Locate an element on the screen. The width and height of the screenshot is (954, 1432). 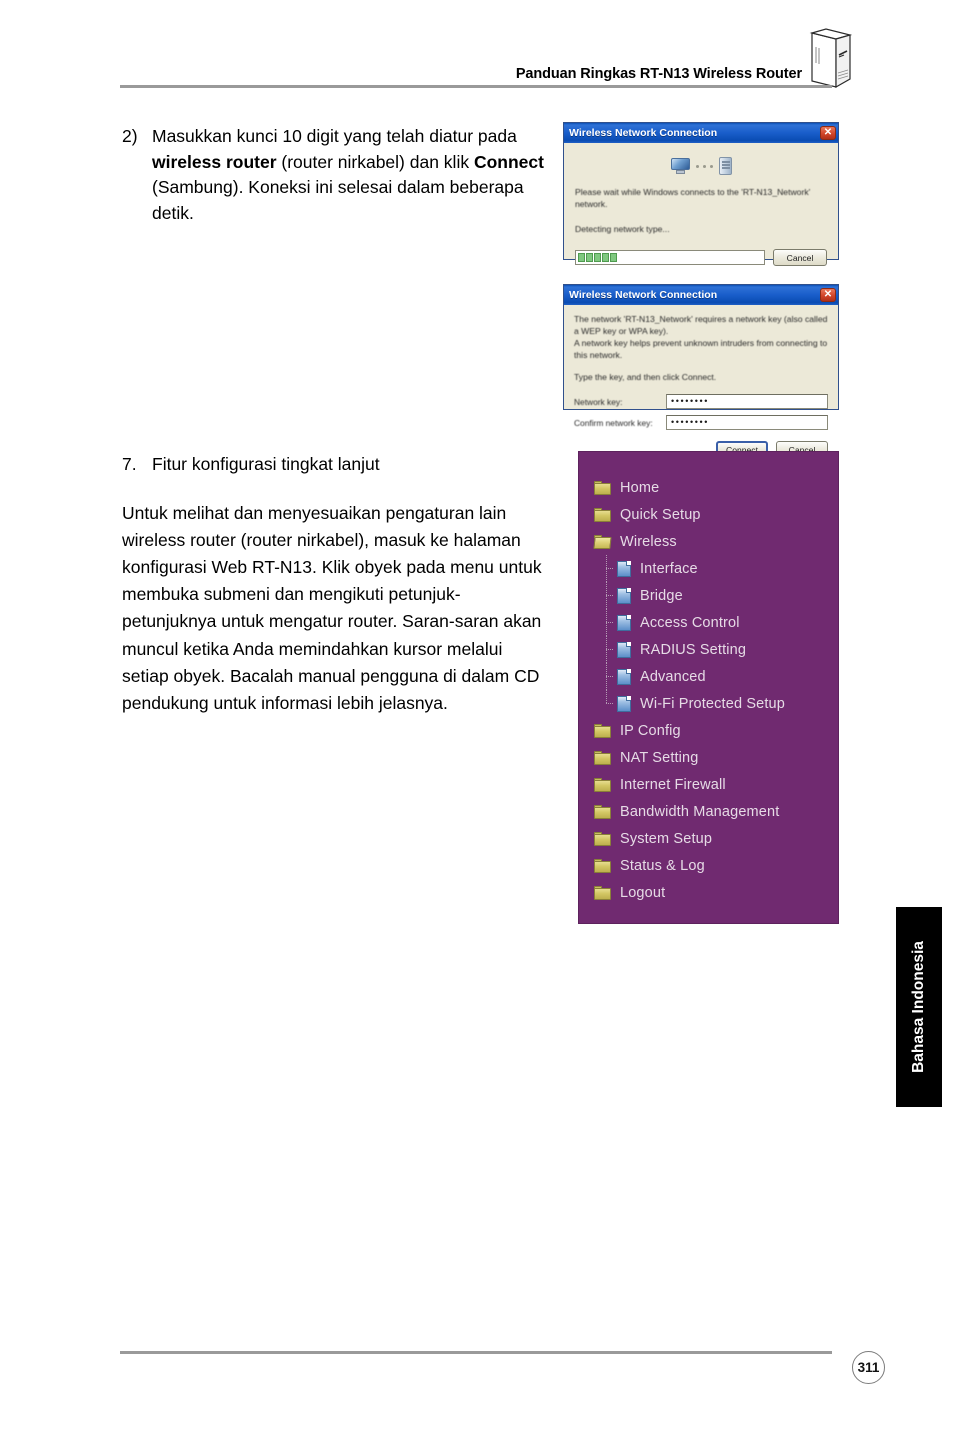
page-header-title: Panduan Ringkas RT-N13 Wireless Router is located at coordinates (658, 74).